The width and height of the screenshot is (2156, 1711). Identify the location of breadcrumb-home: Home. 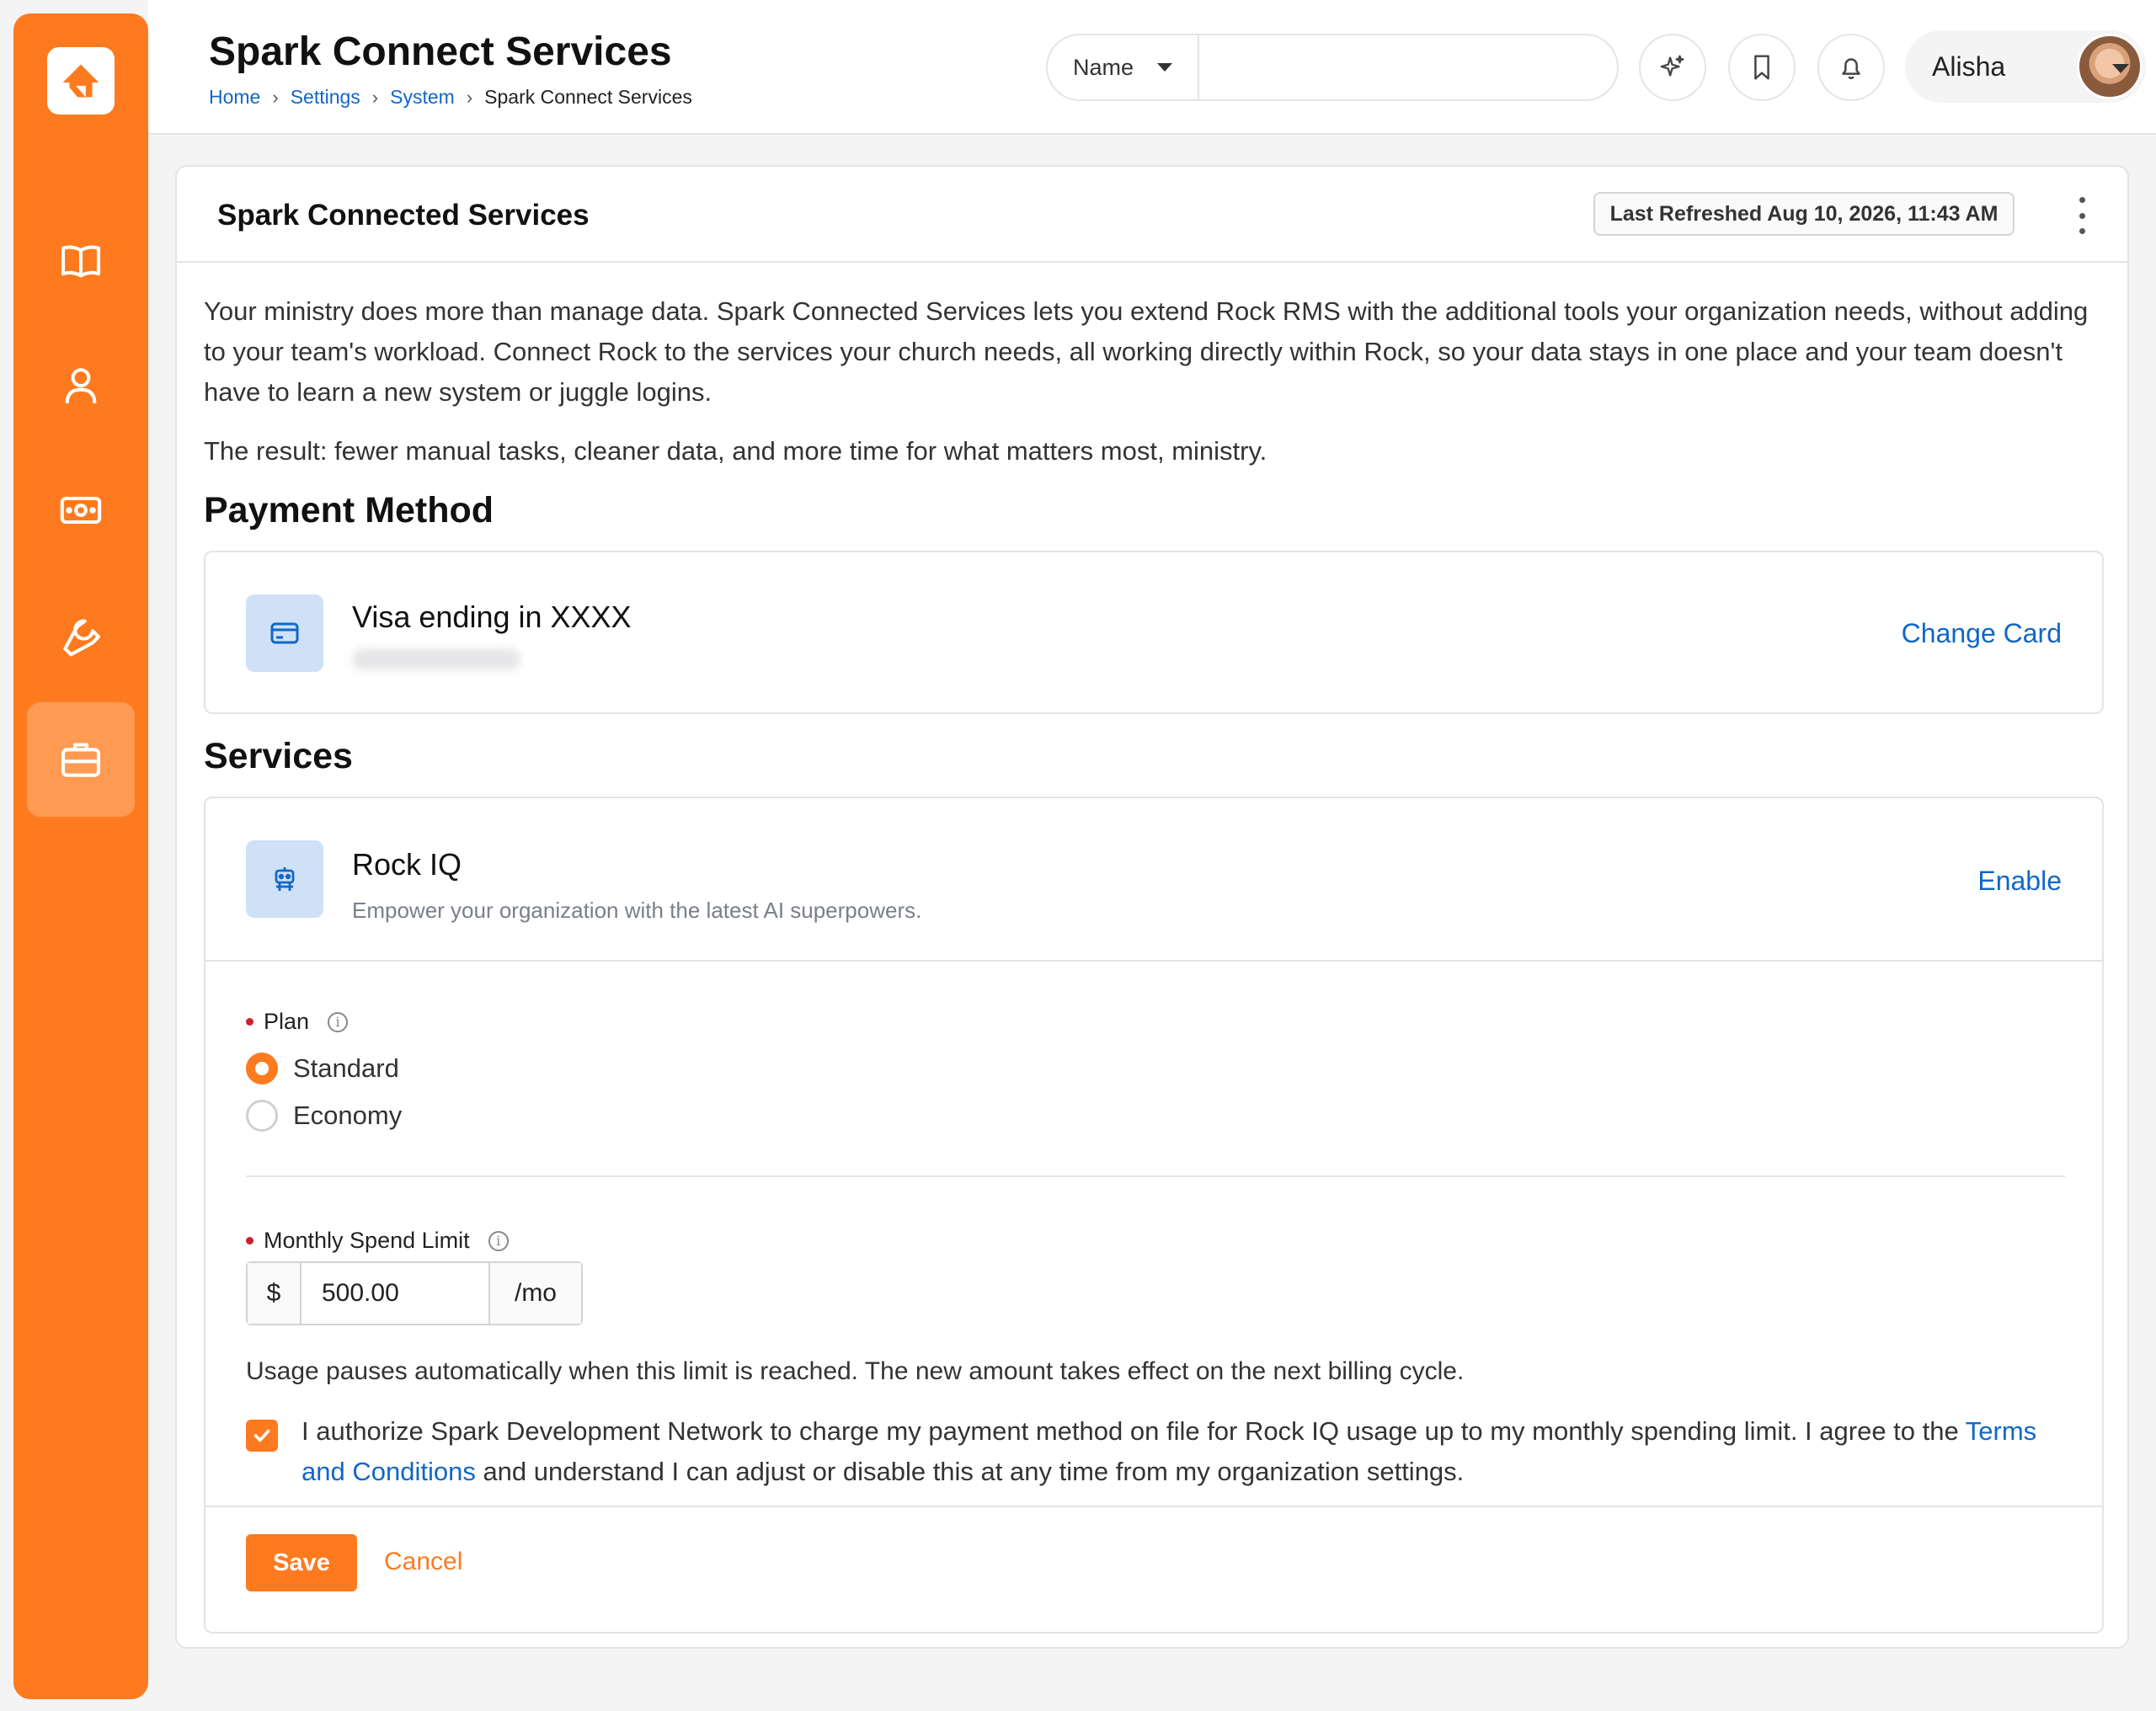
(235, 97).